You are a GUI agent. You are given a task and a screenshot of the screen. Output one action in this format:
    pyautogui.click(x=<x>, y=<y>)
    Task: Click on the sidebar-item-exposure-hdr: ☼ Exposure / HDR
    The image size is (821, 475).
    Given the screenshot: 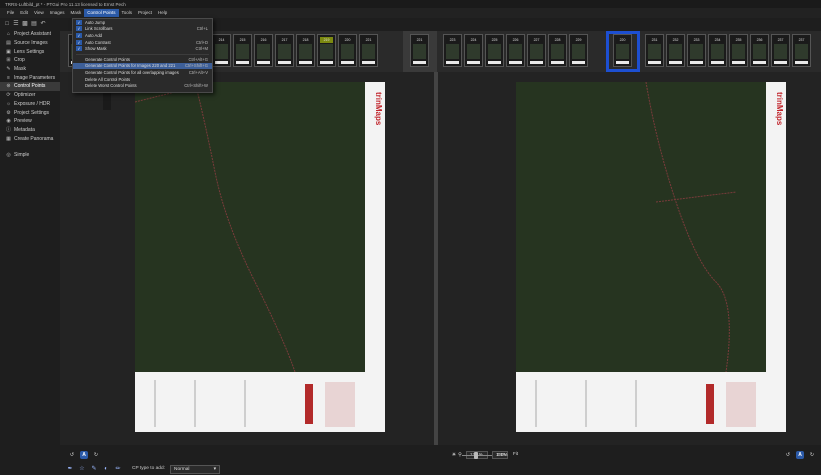 What is the action you would take?
    pyautogui.click(x=30, y=104)
    